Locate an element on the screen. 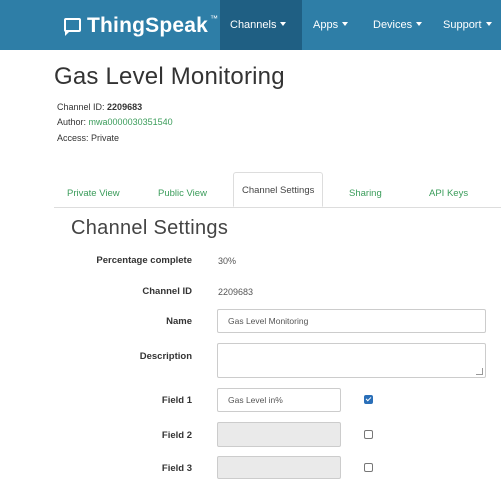 This screenshot has width=501, height=479. trademark-symbol: ™ is located at coordinates (214, 18).